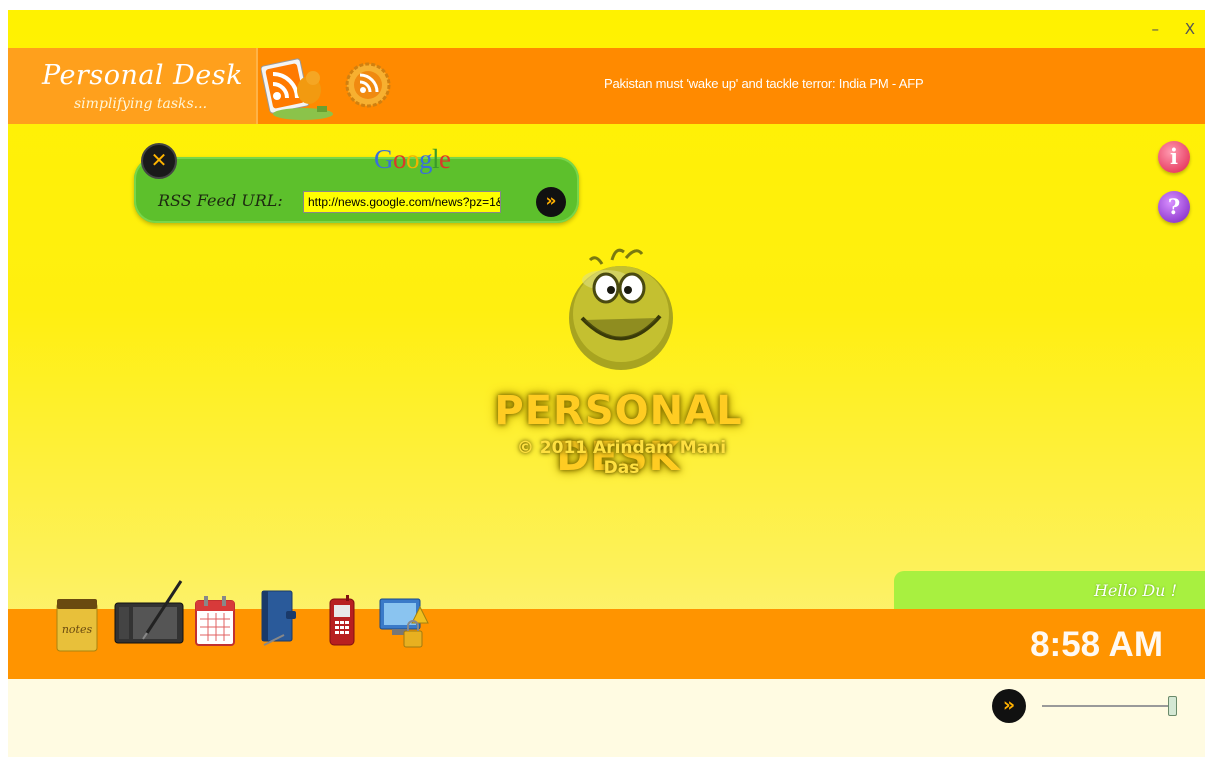 The image size is (1205, 757). Describe the element at coordinates (621, 458) in the screenshot. I see `center-copyright: © 2011 Arindam Mani Das` at that location.